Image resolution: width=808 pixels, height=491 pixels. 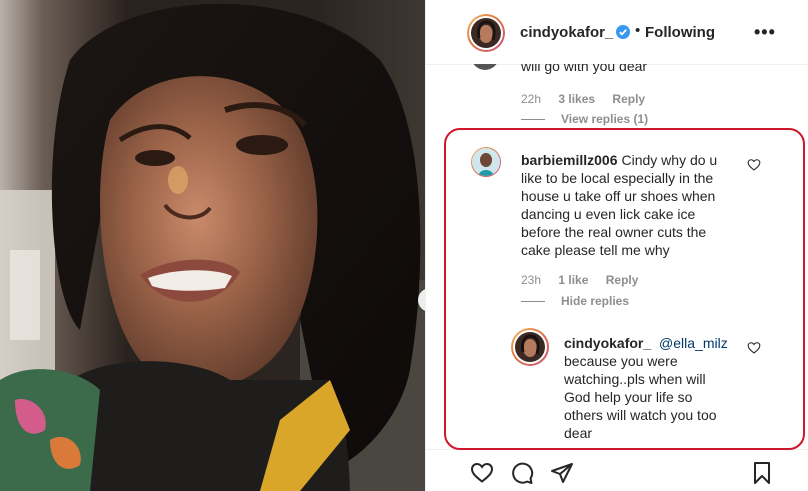 I want to click on reply-author: cindyokafor_, so click(x=607, y=343).